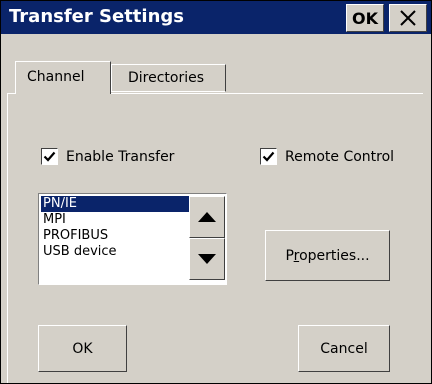 Image resolution: width=432 pixels, height=384 pixels. I want to click on title-ok-button: OK, so click(365, 18).